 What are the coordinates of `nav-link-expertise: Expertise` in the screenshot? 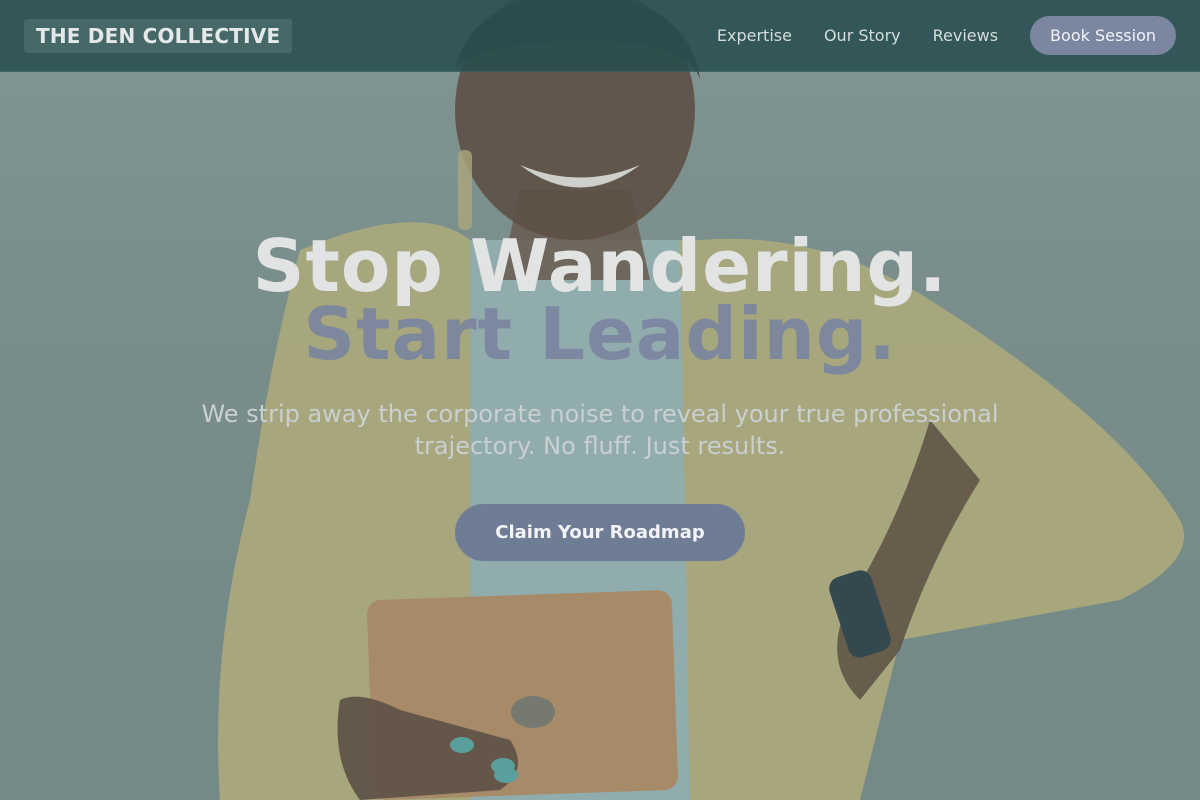 It's located at (754, 35).